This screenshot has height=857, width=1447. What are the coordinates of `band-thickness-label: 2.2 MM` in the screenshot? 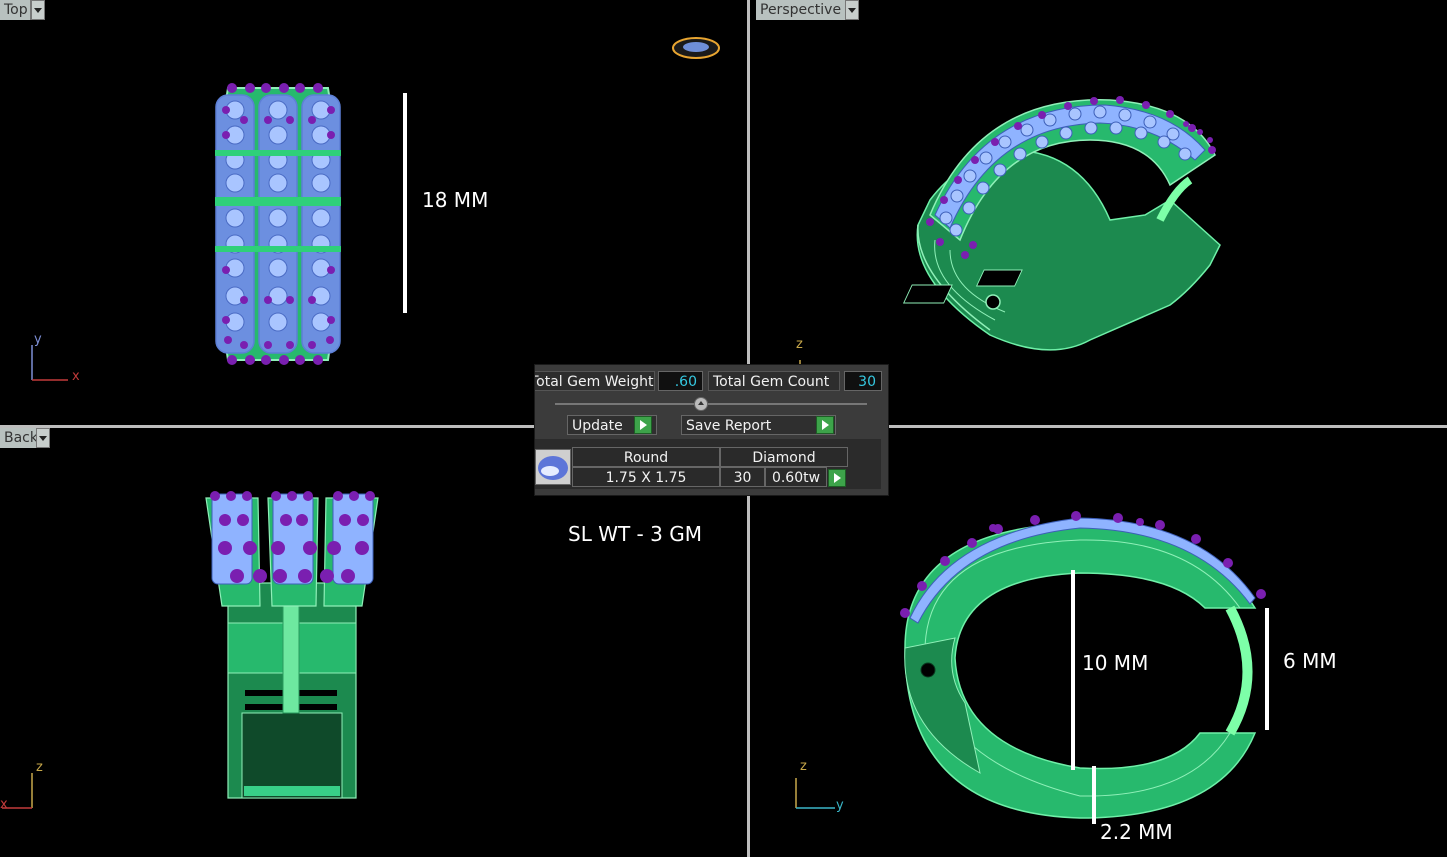 It's located at (1136, 832).